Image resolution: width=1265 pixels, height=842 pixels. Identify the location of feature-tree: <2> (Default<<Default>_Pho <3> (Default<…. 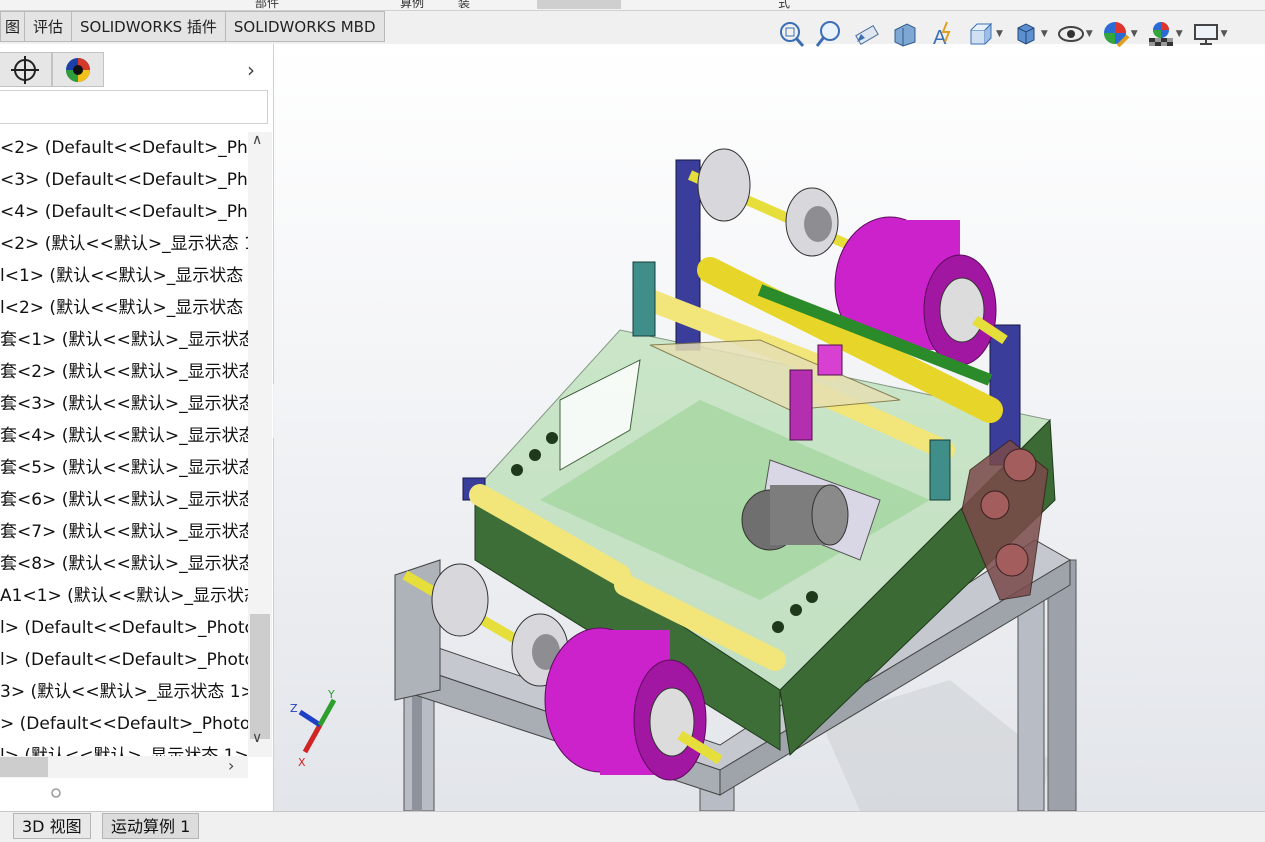
(124, 444).